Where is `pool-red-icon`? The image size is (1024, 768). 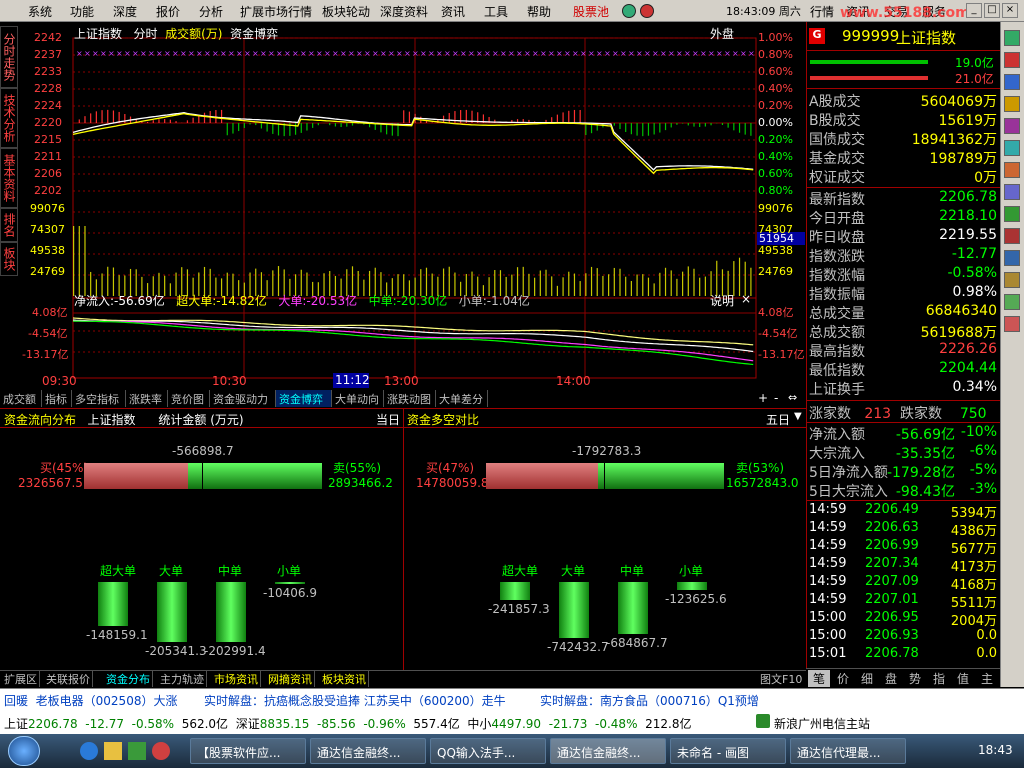
pool-red-icon is located at coordinates (647, 11).